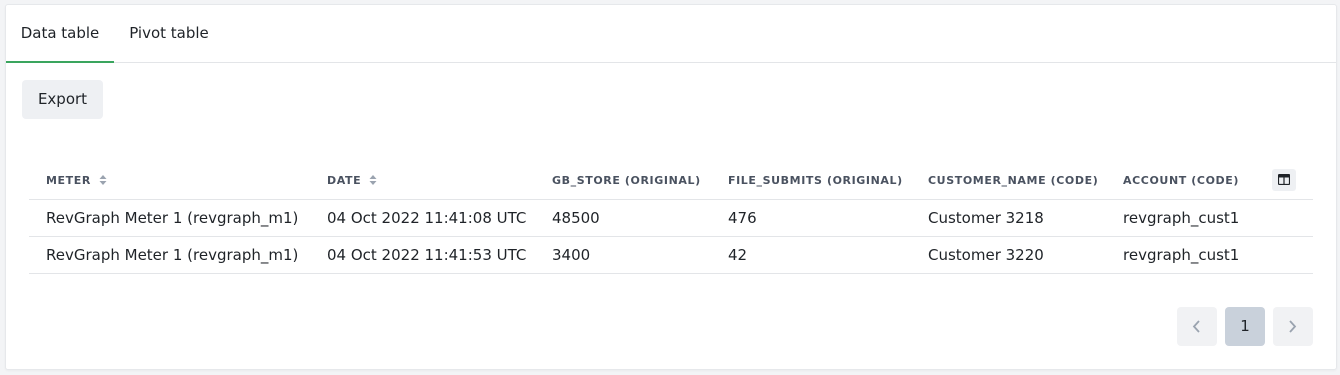 This screenshot has height=375, width=1340. Describe the element at coordinates (1181, 180) in the screenshot. I see `column-header-account: ACCOUNT (CODE)` at that location.